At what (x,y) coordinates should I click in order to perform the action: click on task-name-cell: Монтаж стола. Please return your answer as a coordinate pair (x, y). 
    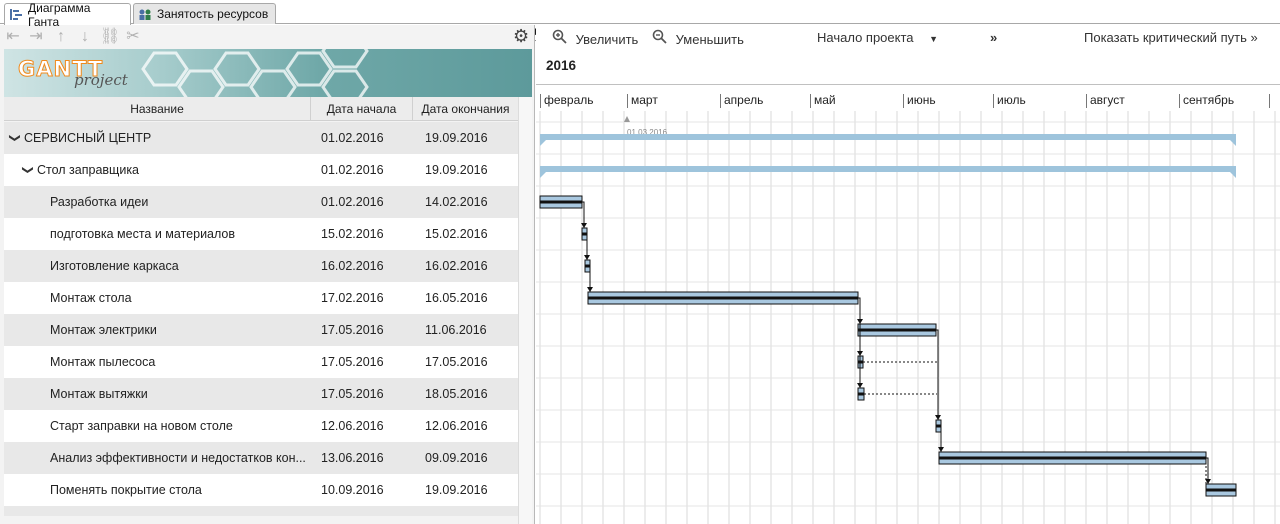
    Looking at the image, I should click on (157, 298).